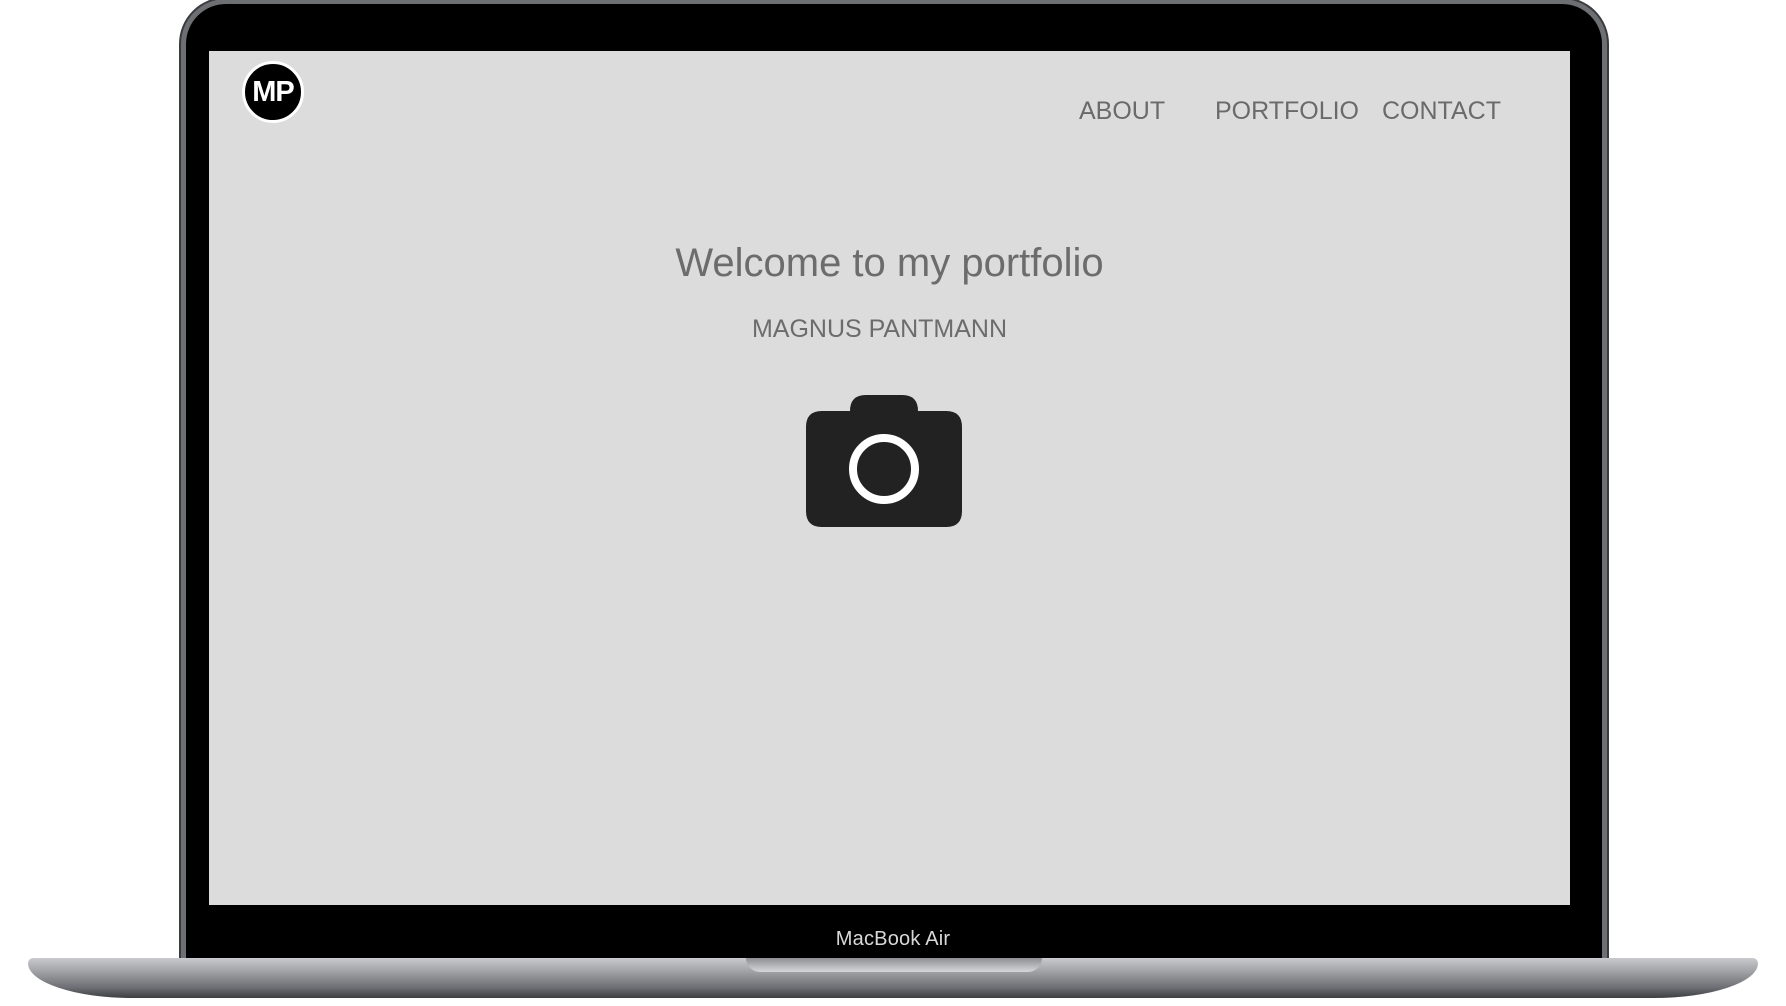 Image resolution: width=1786 pixels, height=1006 pixels. What do you see at coordinates (1287, 111) in the screenshot?
I see `nav-link-portfolio: PORTFOLIO` at bounding box center [1287, 111].